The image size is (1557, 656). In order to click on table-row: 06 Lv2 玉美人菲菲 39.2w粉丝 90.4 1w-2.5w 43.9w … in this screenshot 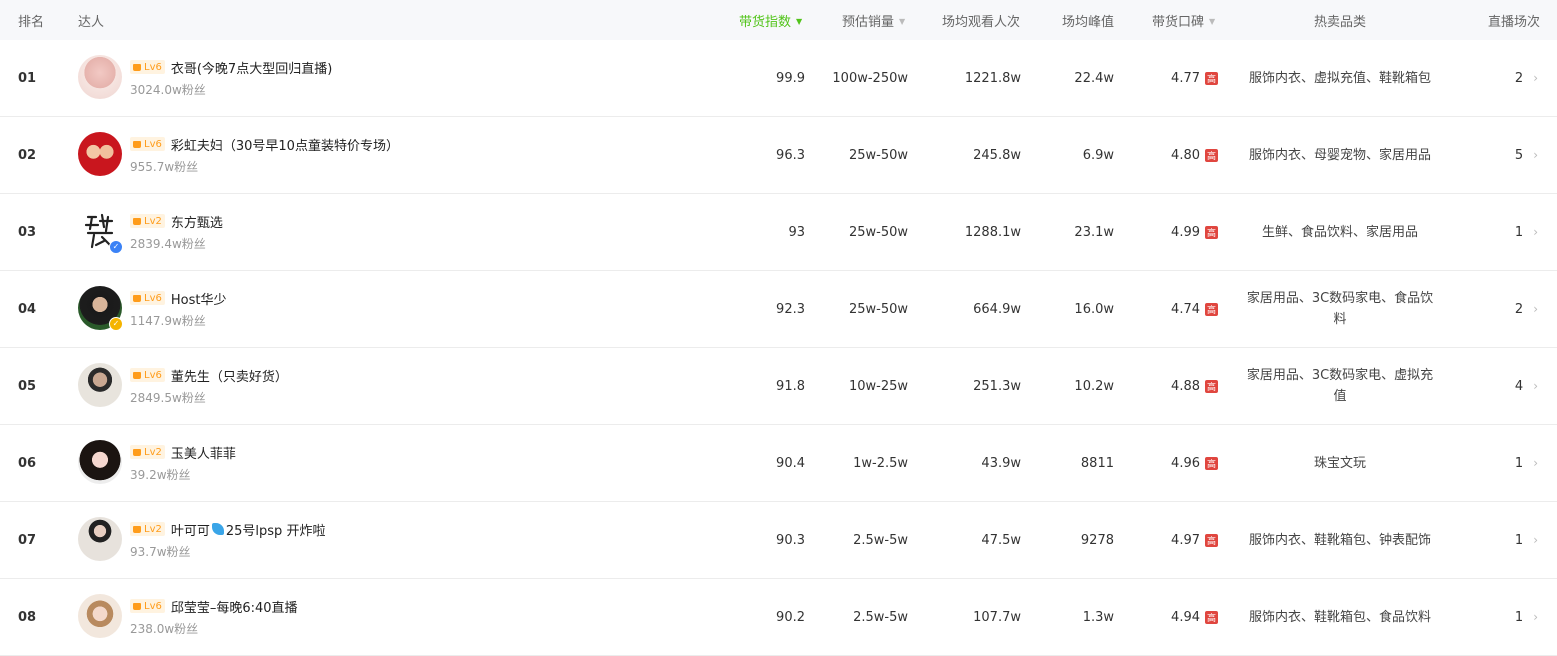, I will do `click(778, 463)`.